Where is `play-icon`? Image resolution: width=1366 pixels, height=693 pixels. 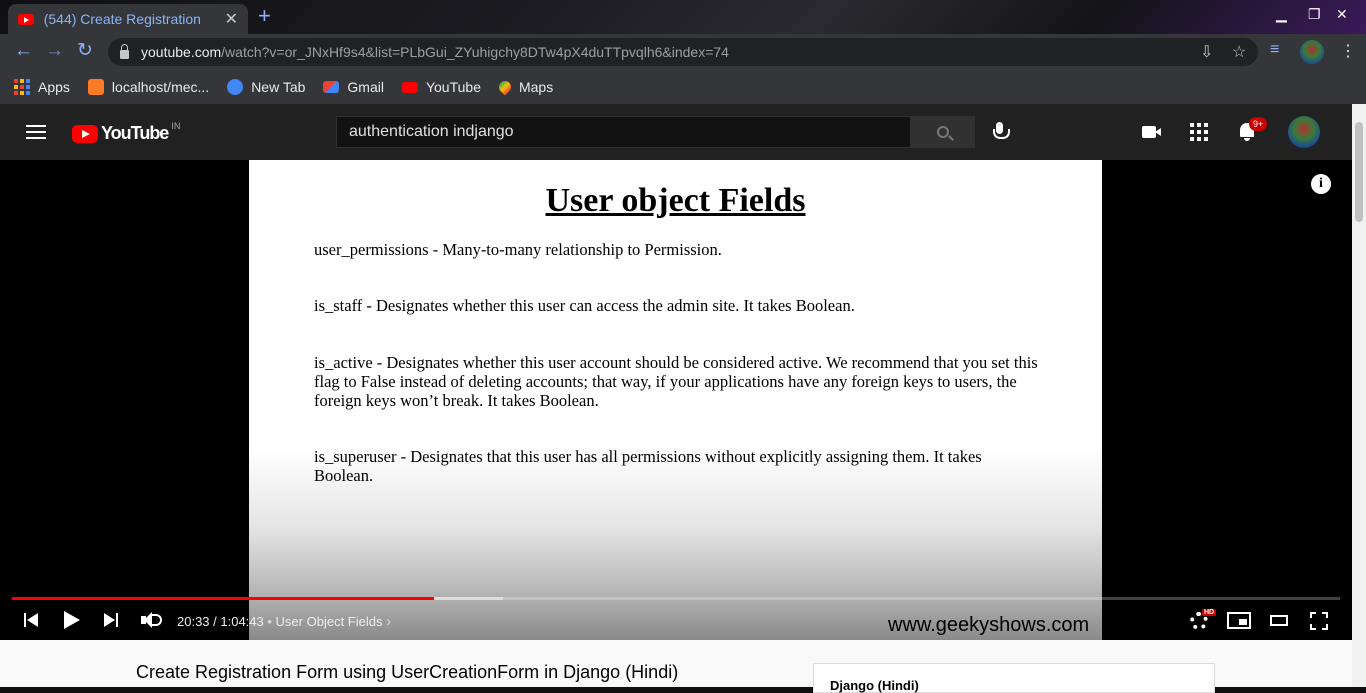 play-icon is located at coordinates (72, 620).